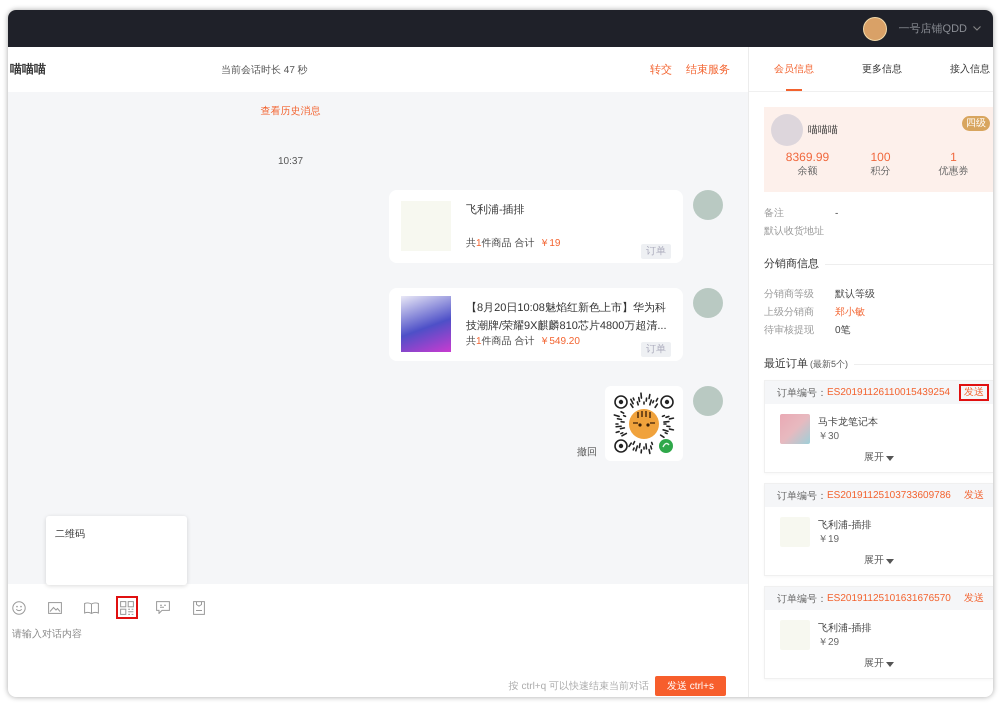  Describe the element at coordinates (789, 294) in the screenshot. I see `field-label: 分销商等级` at that location.